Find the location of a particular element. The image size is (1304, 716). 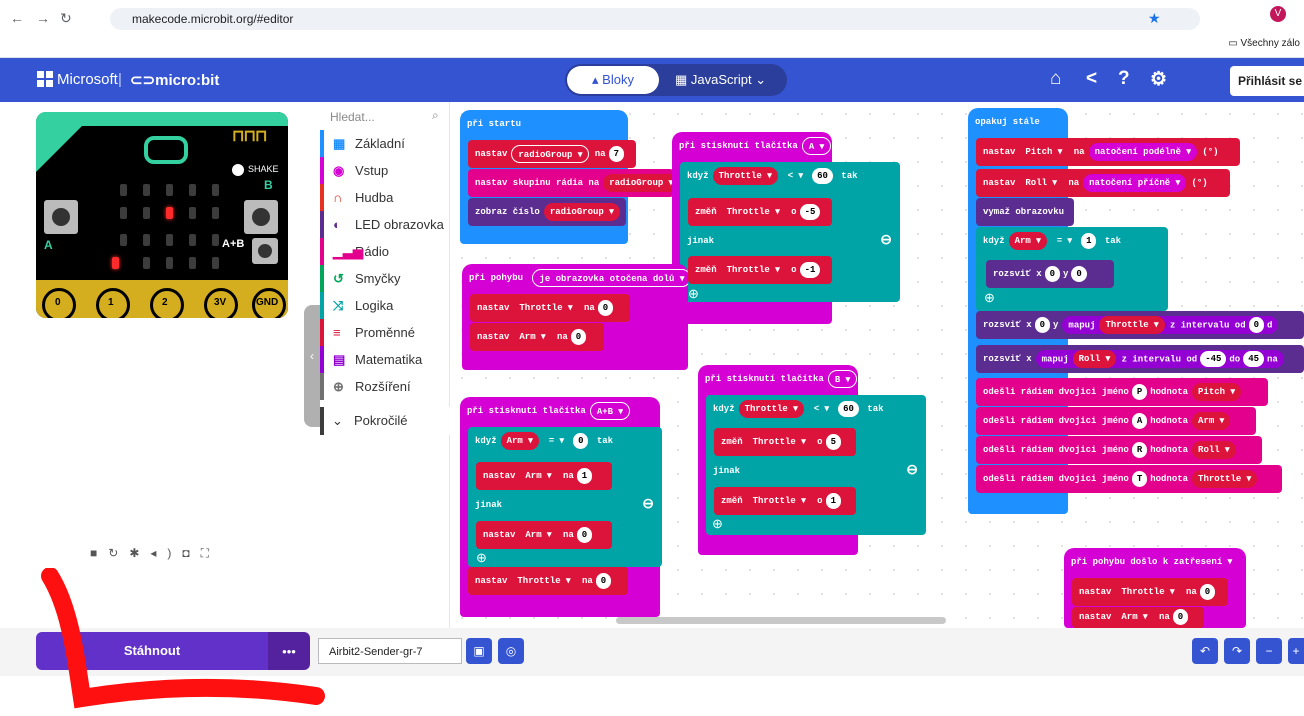

restart-icon: ↻ is located at coordinates (118, 553).